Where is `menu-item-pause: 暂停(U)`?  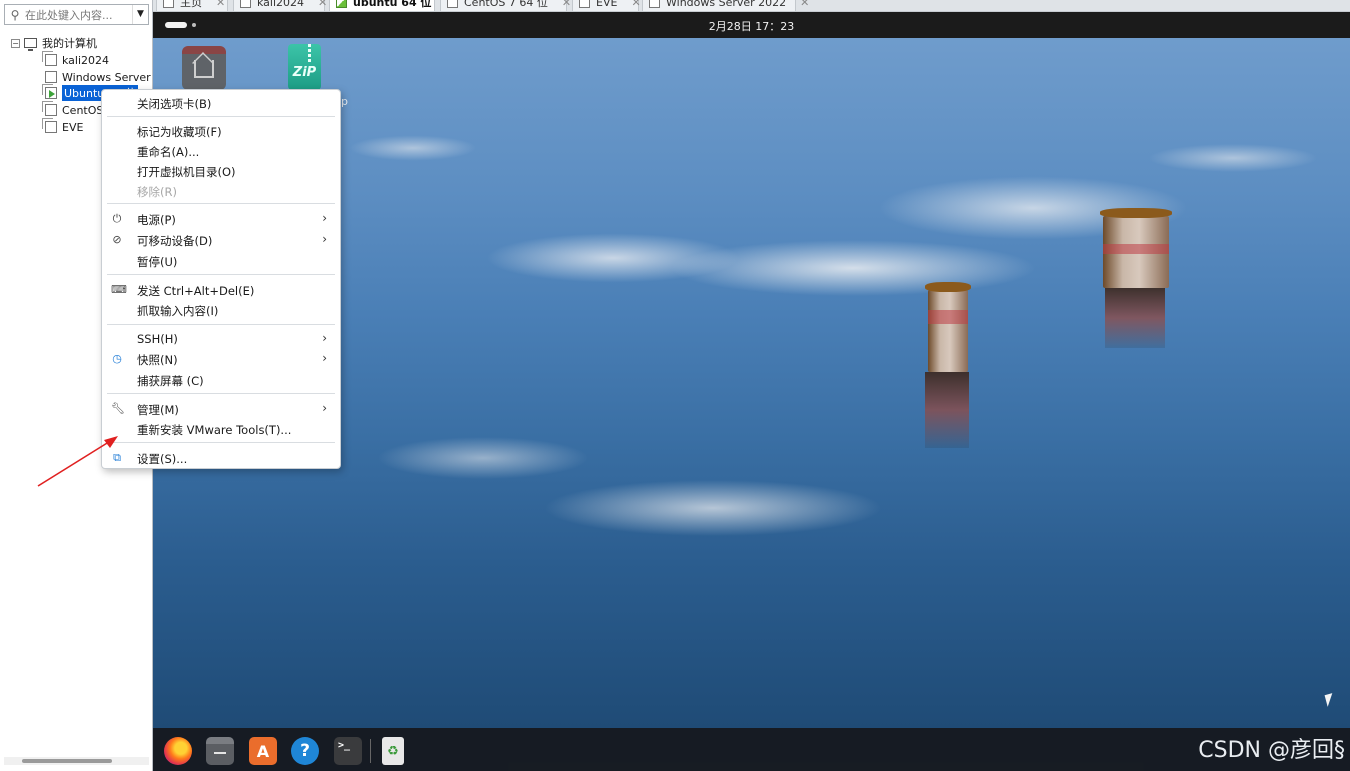
menu-item-pause: 暂停(U) is located at coordinates (221, 261).